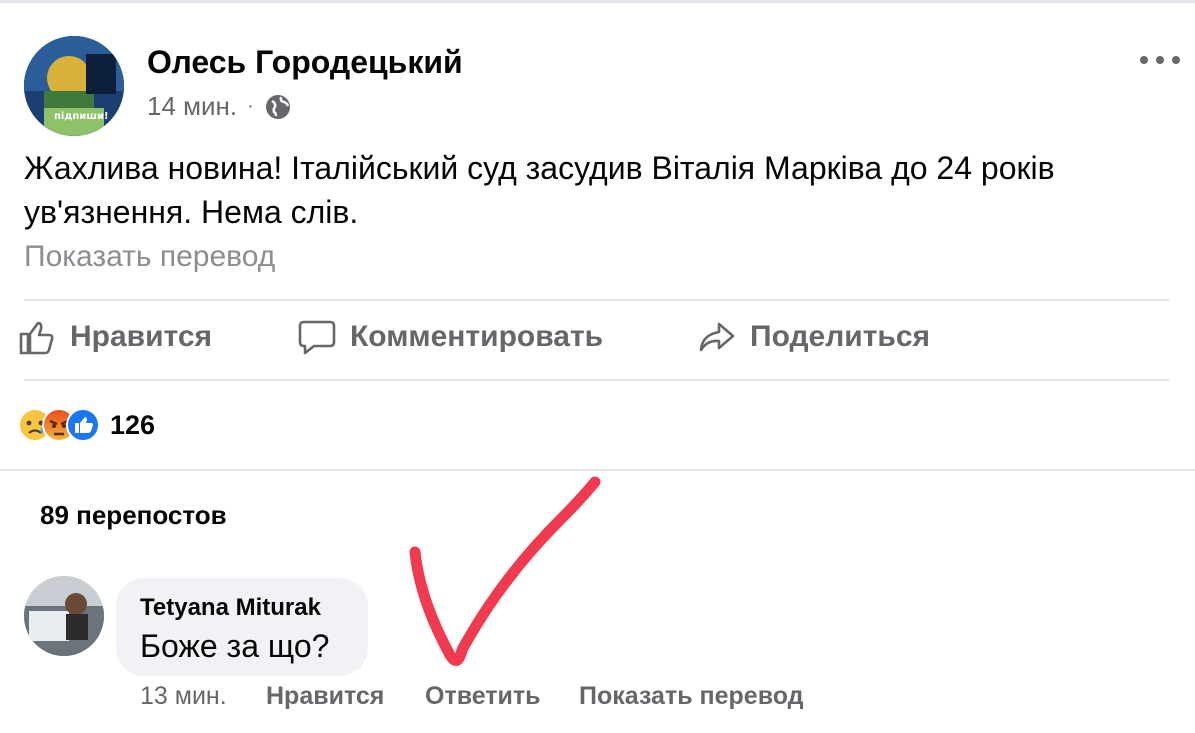 This screenshot has height=733, width=1195. I want to click on shares-count: 89 перепостов, so click(133, 515).